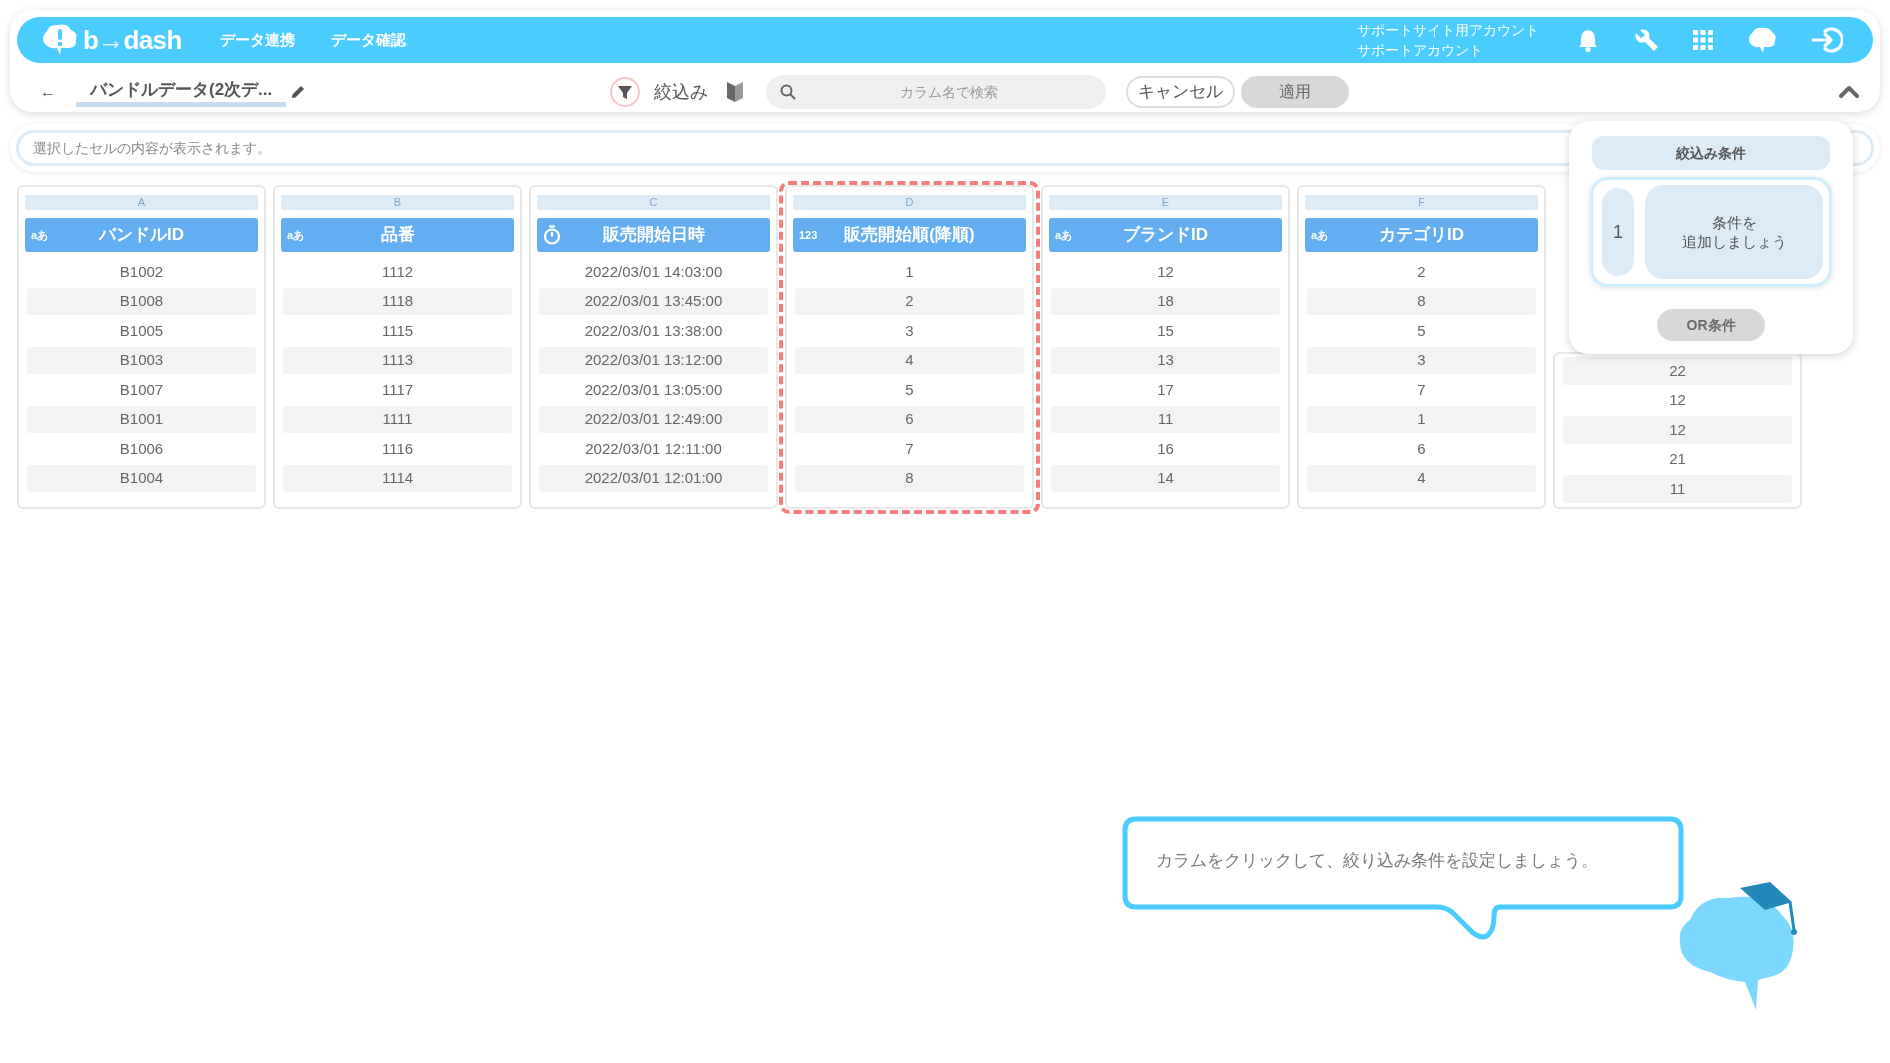 Image resolution: width=1890 pixels, height=1063 pixels. I want to click on column-letter: A, so click(141, 202).